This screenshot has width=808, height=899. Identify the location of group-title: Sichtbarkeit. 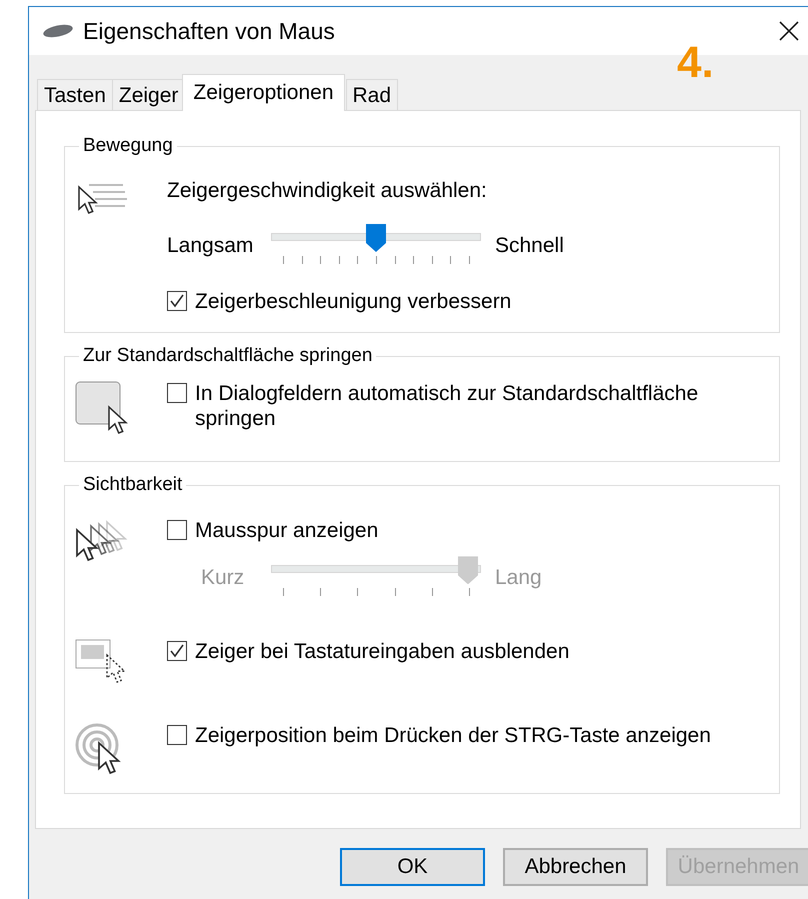
(133, 485).